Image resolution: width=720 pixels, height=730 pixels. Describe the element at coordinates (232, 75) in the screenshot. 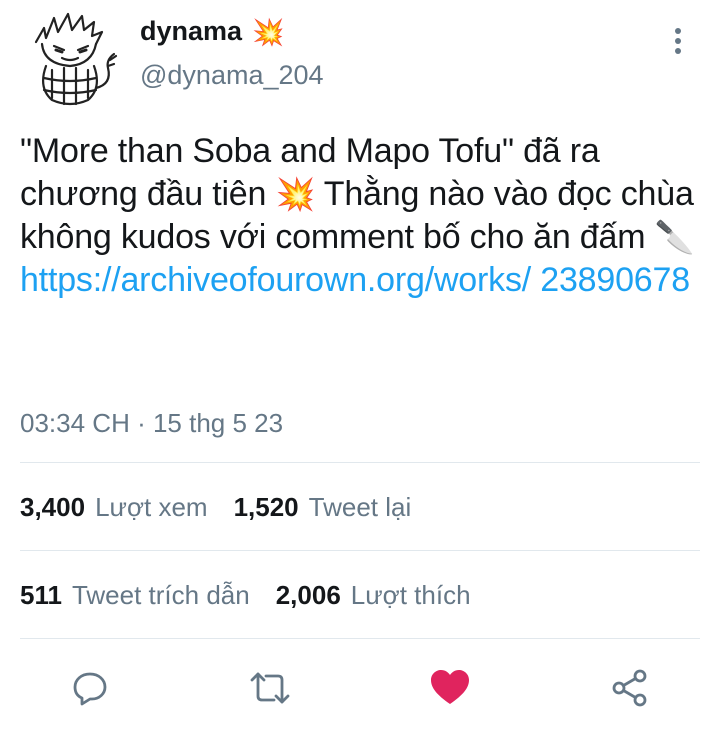

I see `user-handle: @dynama_204` at that location.